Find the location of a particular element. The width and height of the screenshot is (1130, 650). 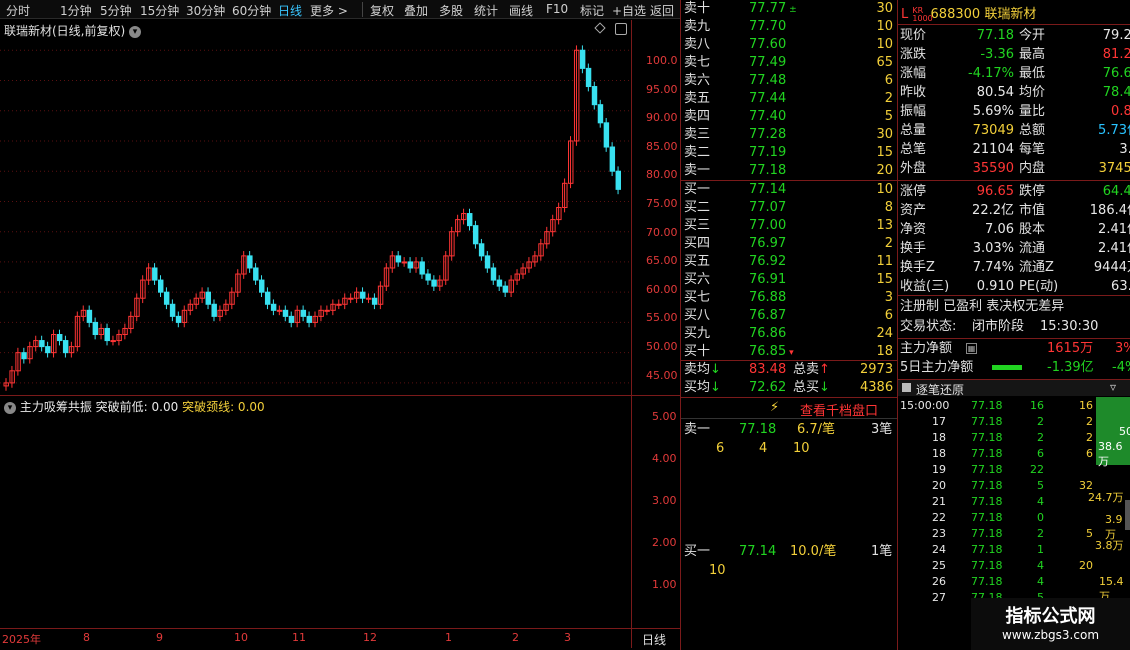

tick-time: 18 is located at coordinates (939, 437).